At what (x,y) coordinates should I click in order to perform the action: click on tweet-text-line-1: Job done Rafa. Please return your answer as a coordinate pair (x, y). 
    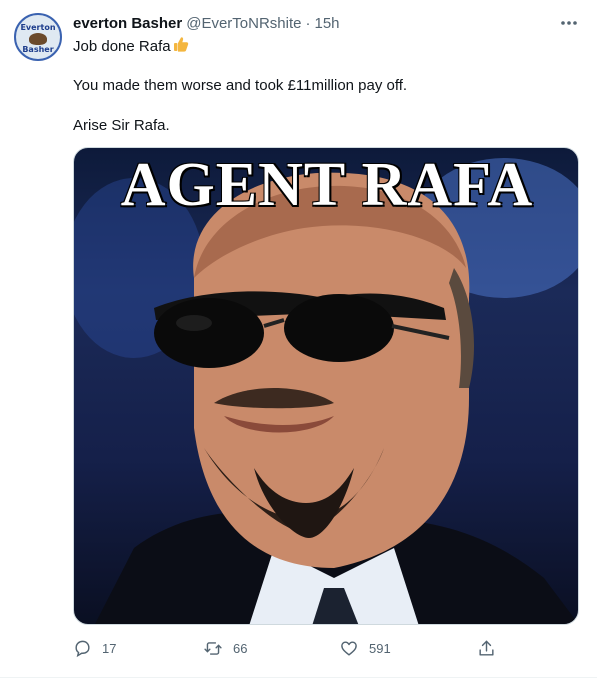
    Looking at the image, I should click on (131, 46).